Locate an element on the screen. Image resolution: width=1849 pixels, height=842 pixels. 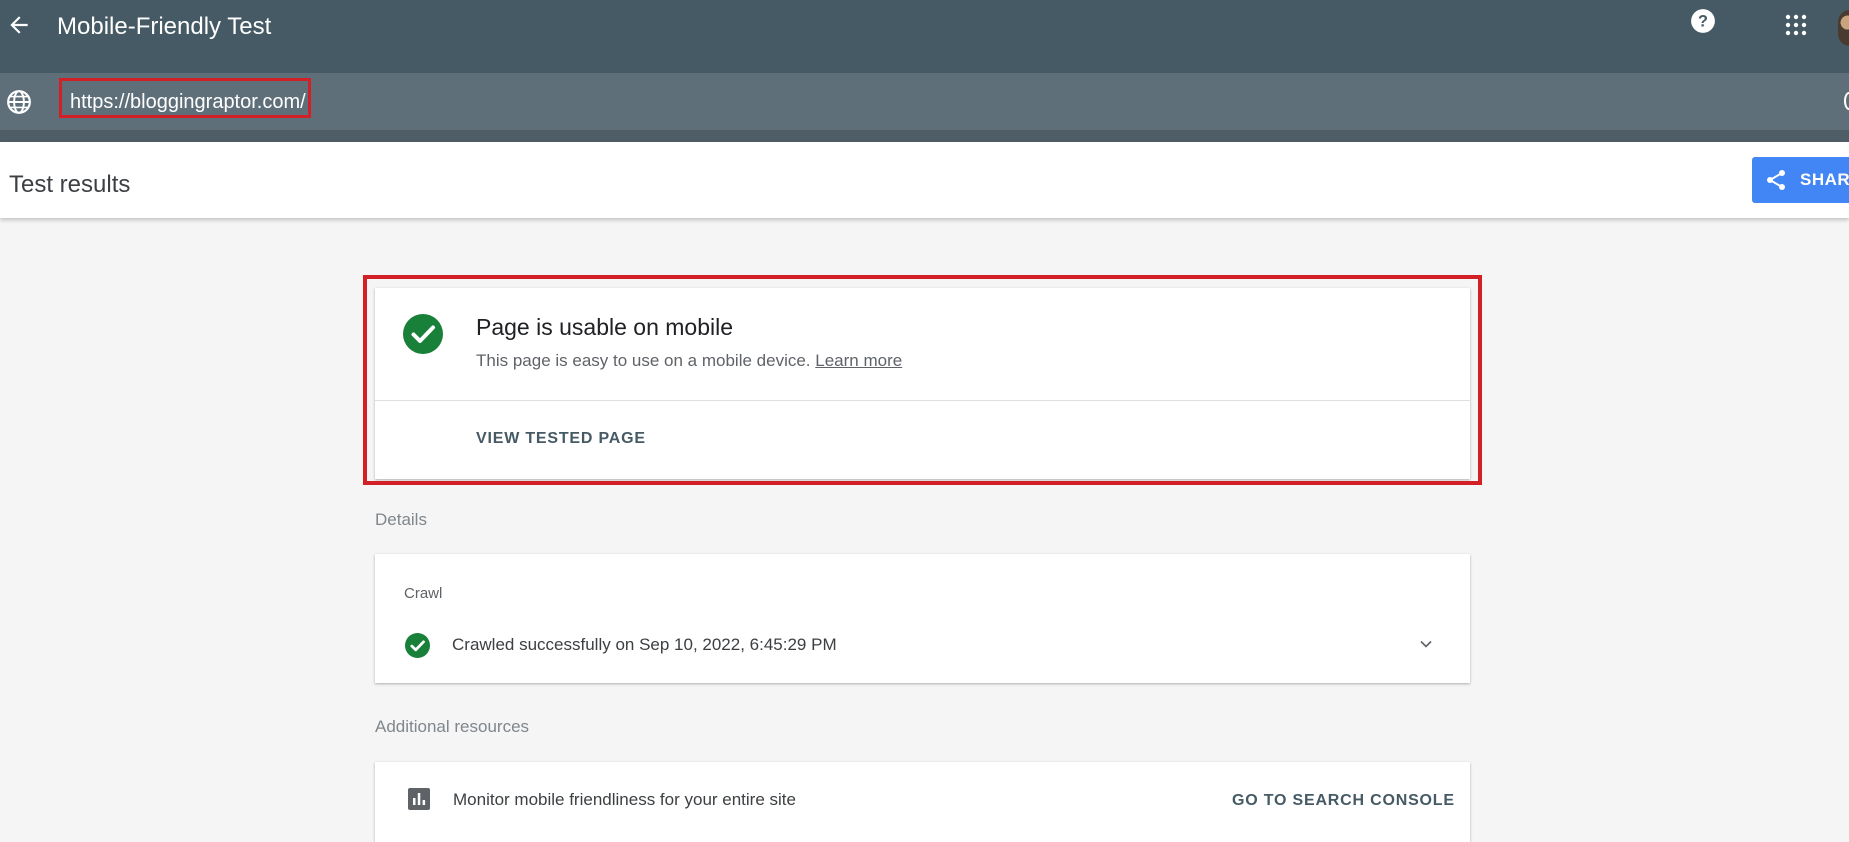
url-bar-divider is located at coordinates (924, 136).